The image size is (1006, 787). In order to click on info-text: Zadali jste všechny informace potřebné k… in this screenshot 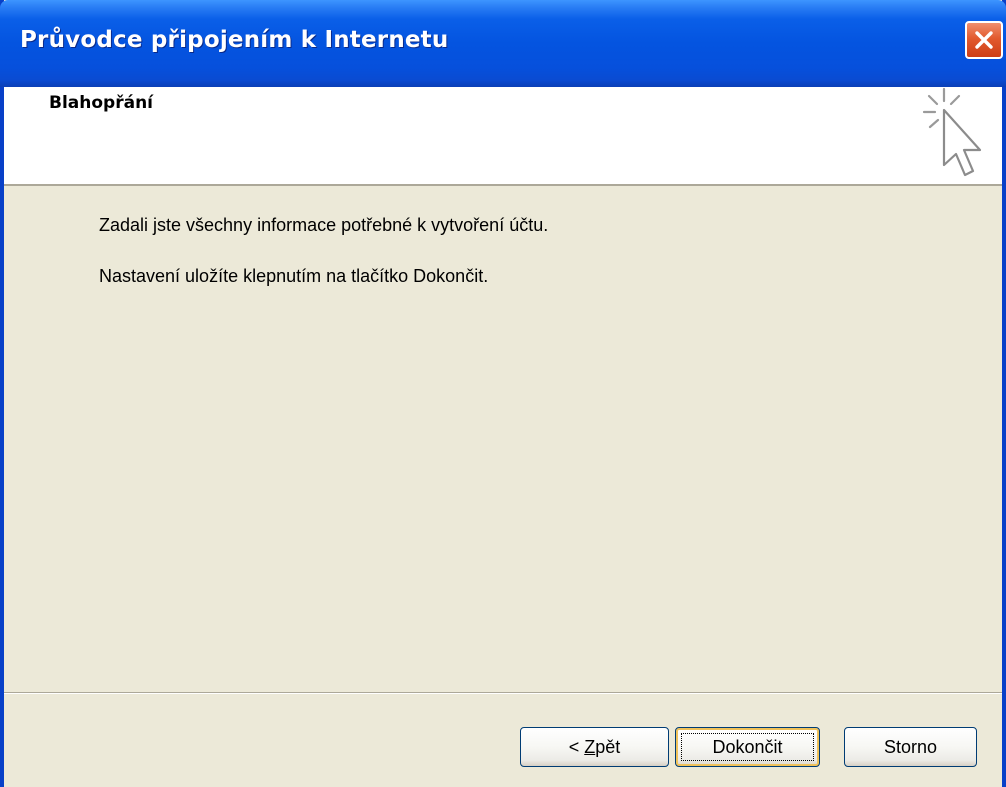, I will do `click(324, 225)`.